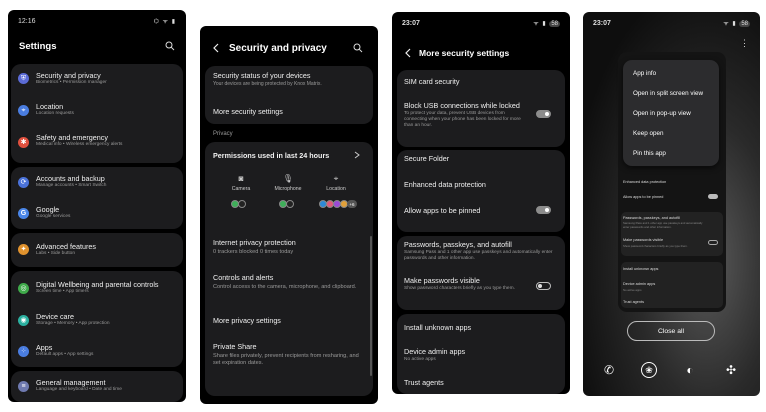  I want to click on settings-item-sub: Manage accounts • Smart Switch, so click(71, 185).